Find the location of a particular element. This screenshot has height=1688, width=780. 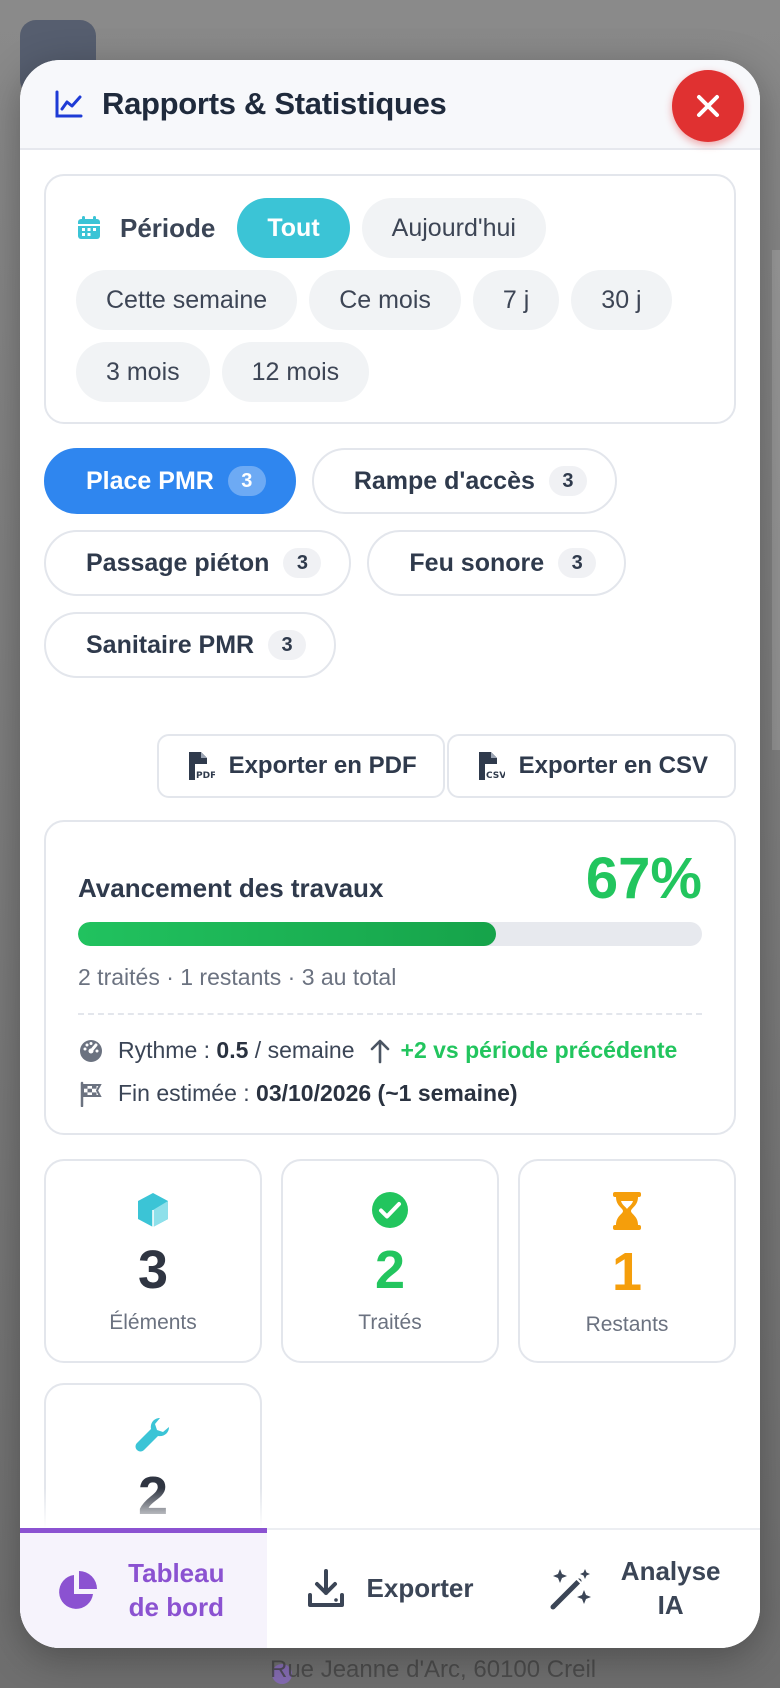

estimated-end-prefix: Fin estimée : is located at coordinates (184, 1093).